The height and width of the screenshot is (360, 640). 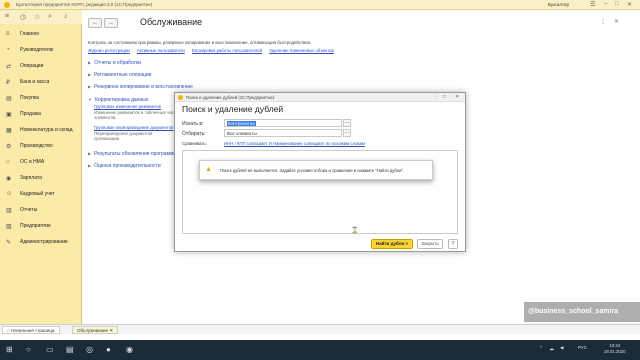 I want to click on search-in-value: Контрагенты, so click(x=241, y=123).